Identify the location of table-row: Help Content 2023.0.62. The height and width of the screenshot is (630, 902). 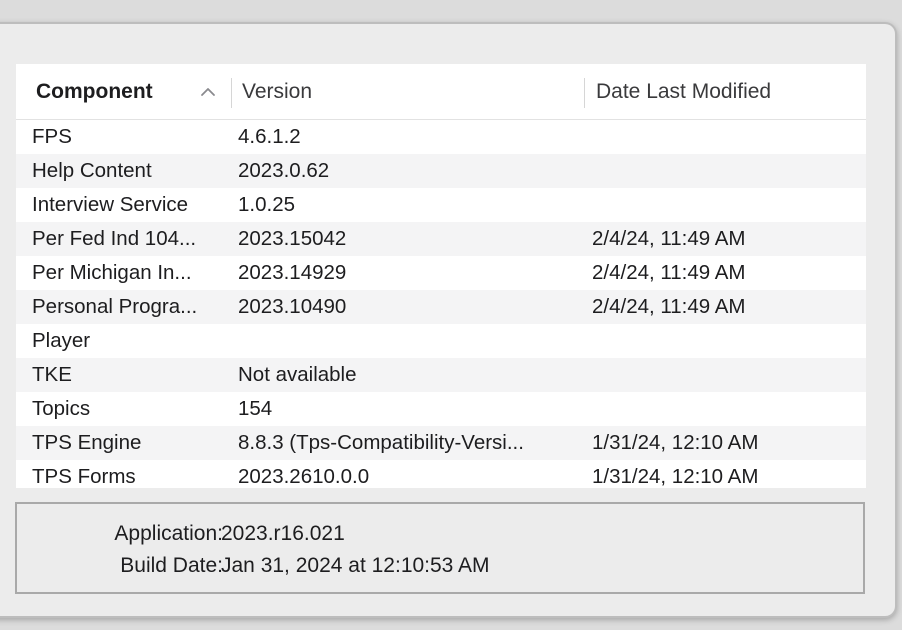
(441, 171).